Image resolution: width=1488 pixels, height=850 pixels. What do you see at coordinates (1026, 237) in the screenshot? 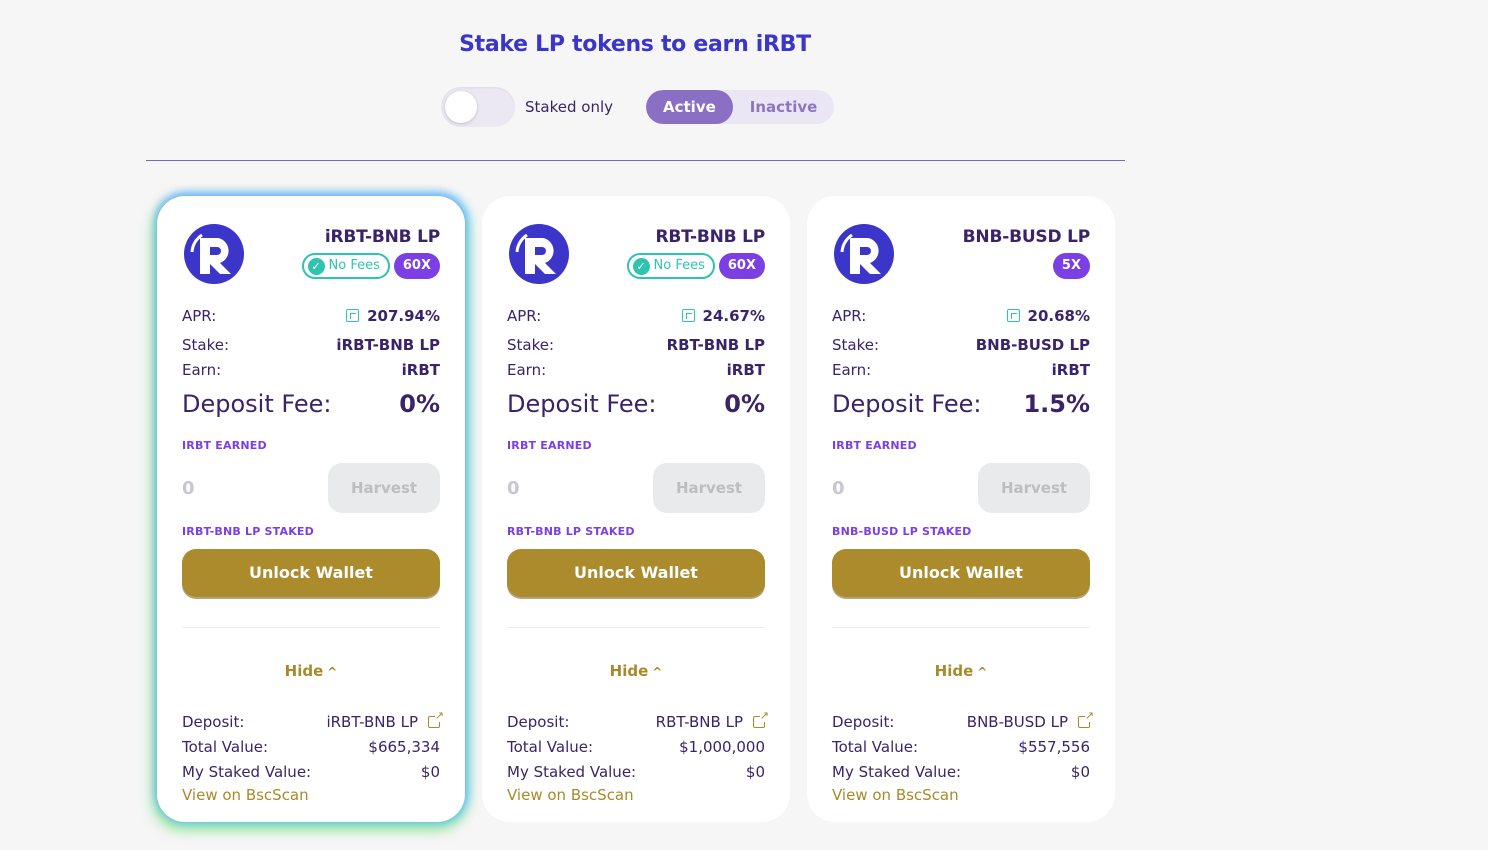
I see `pair-title: BNB-BUSD LP` at bounding box center [1026, 237].